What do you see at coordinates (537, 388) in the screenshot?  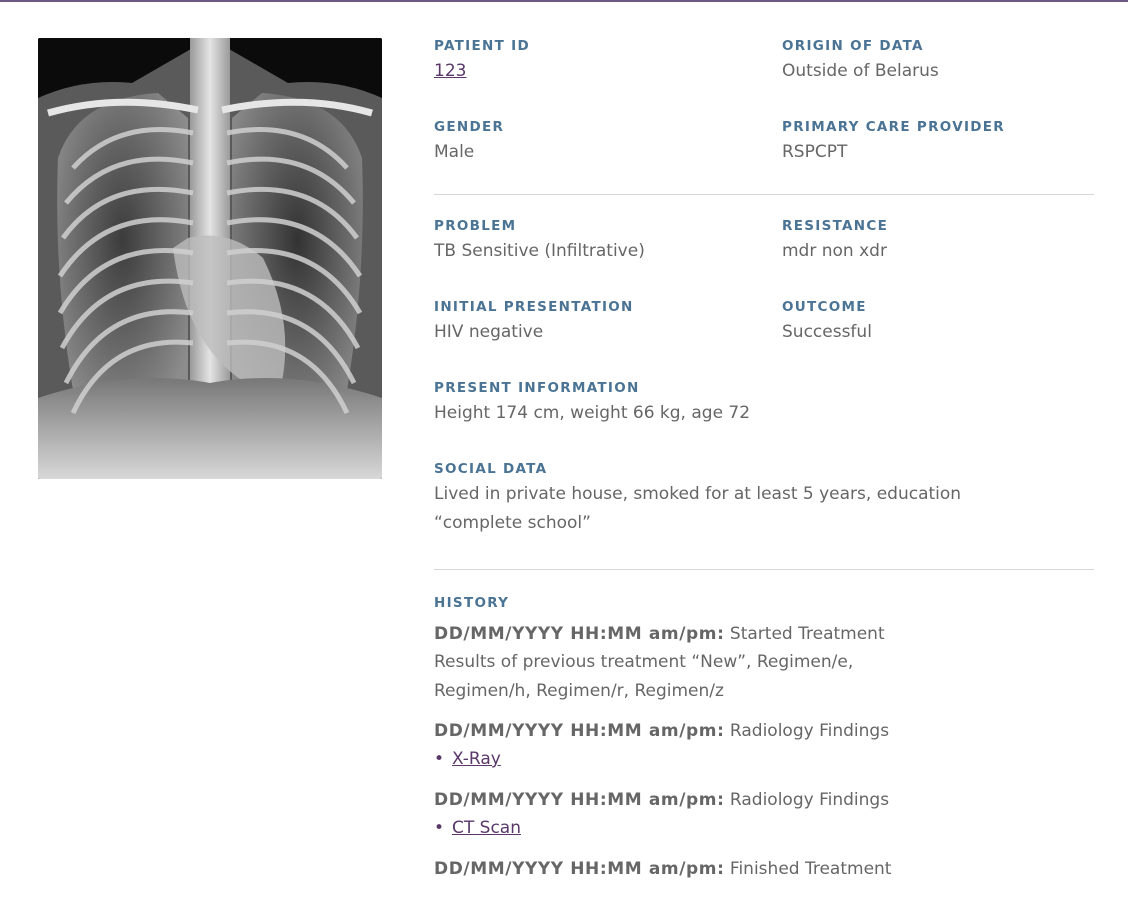 I see `present-information-label: PRESENT INFORMATION` at bounding box center [537, 388].